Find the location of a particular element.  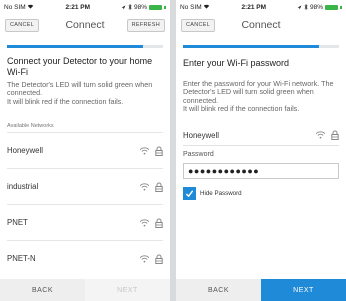

network-row-honeywell: Honeywell is located at coordinates (85, 150).